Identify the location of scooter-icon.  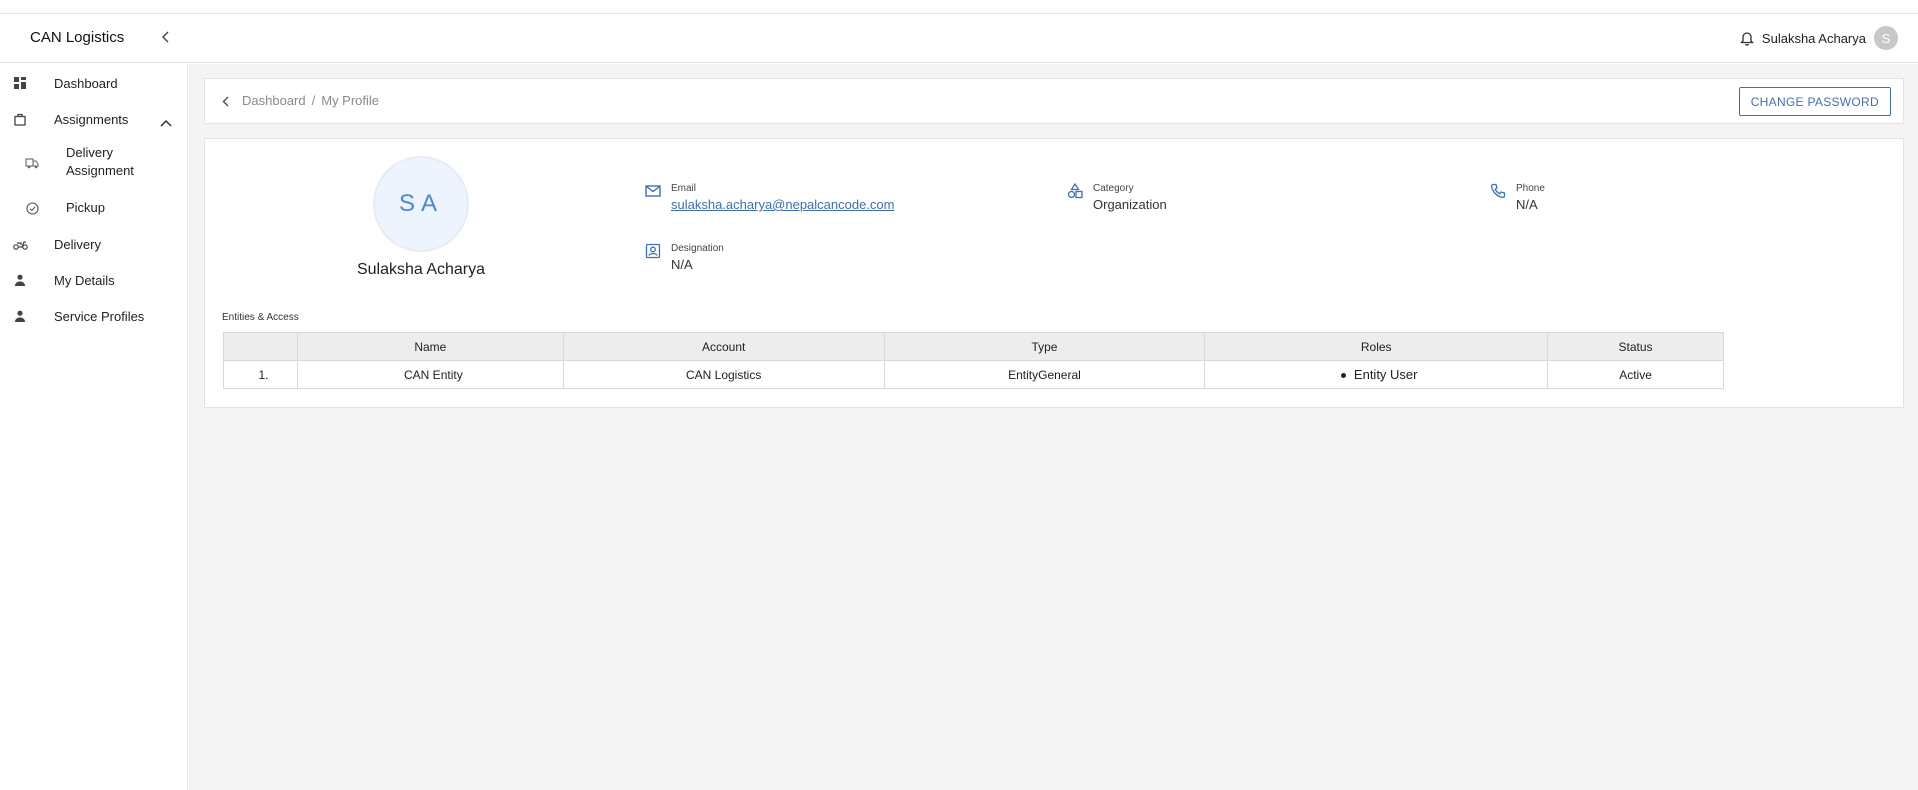
(20, 244).